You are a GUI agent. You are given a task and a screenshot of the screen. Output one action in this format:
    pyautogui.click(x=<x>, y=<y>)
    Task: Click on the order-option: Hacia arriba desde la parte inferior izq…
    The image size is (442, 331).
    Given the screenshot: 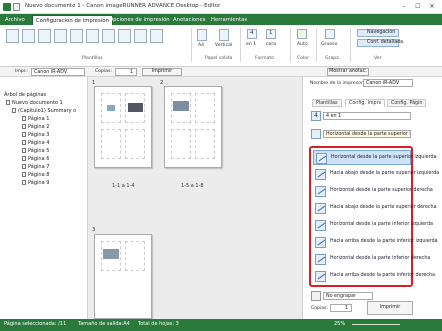 What is the action you would take?
    pyautogui.click(x=375, y=242)
    